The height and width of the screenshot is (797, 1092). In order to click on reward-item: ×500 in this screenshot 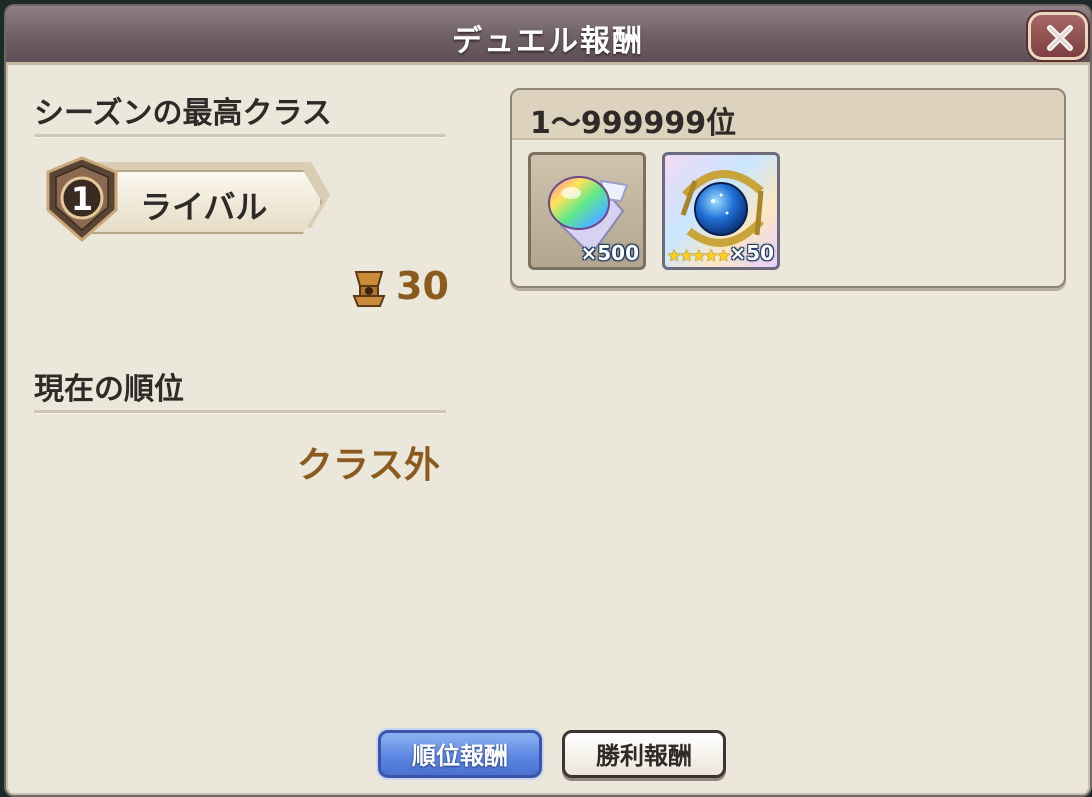, I will do `click(587, 211)`.